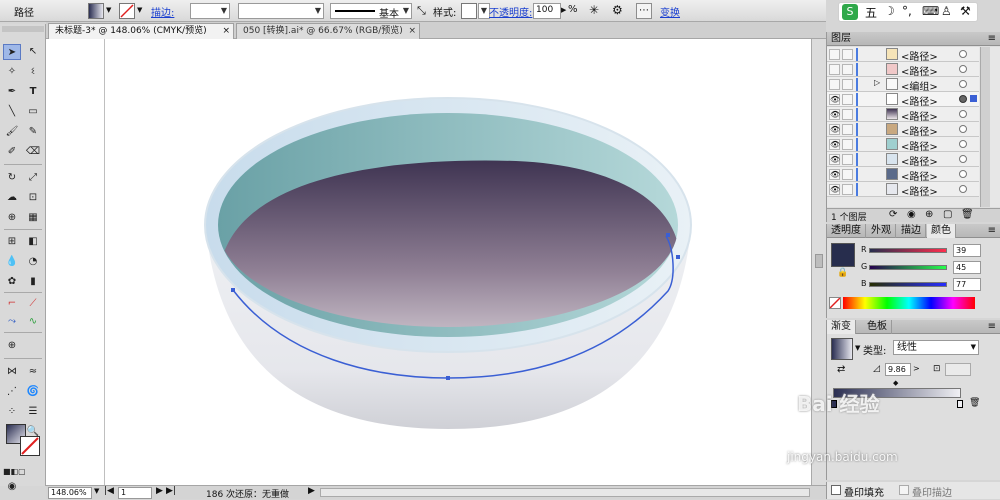 The width and height of the screenshot is (1000, 500). What do you see at coordinates (33, 304) in the screenshot?
I see `slice-tool-icon: ⟋` at bounding box center [33, 304].